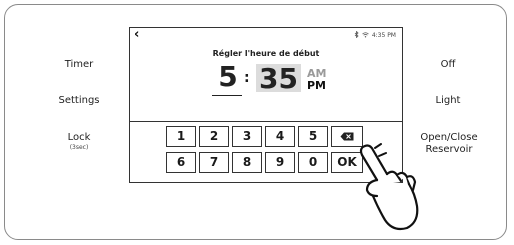 This screenshot has height=245, width=514. What do you see at coordinates (247, 136) in the screenshot?
I see `key-3: 3` at bounding box center [247, 136].